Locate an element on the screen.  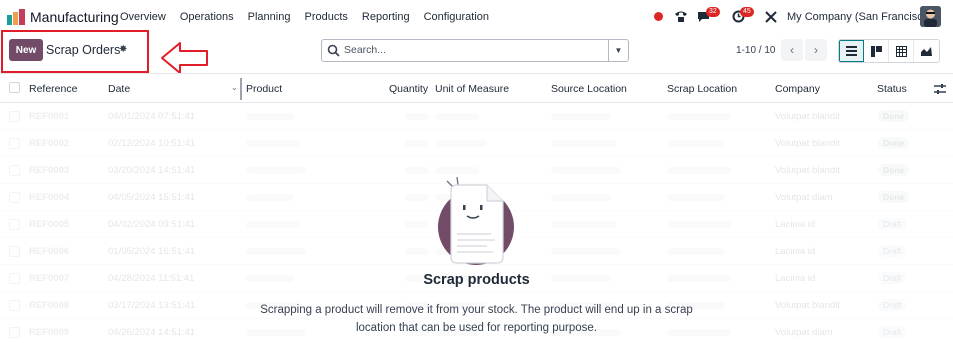
chevron-right-icon: › is located at coordinates (816, 50).